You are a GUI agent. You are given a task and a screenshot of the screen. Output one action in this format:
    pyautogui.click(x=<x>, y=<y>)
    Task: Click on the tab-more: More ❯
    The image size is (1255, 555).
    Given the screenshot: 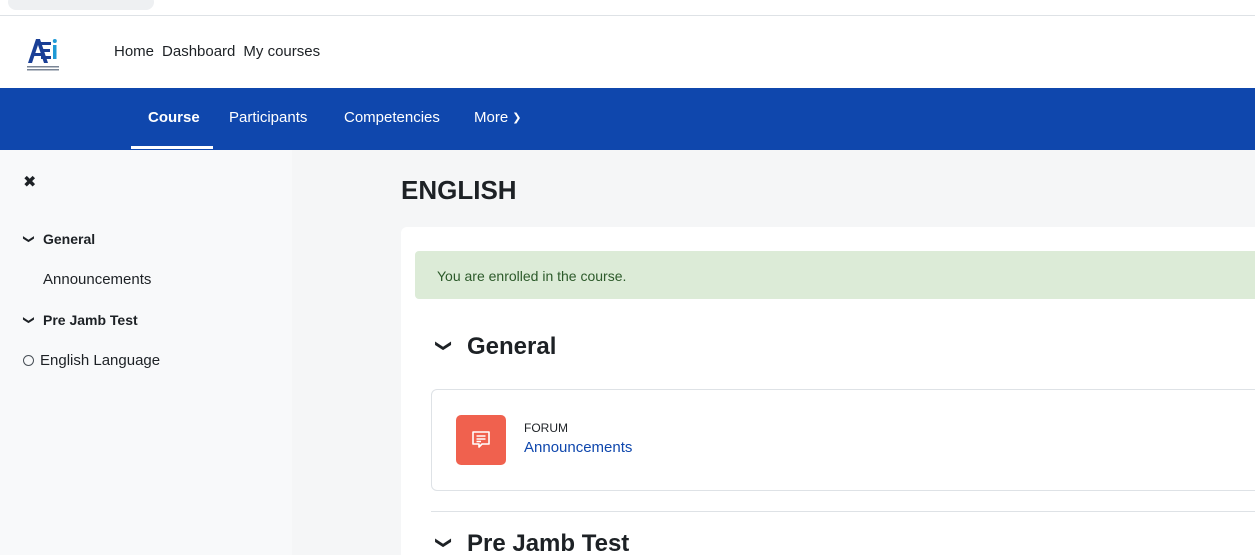 What is the action you would take?
    pyautogui.click(x=497, y=117)
    